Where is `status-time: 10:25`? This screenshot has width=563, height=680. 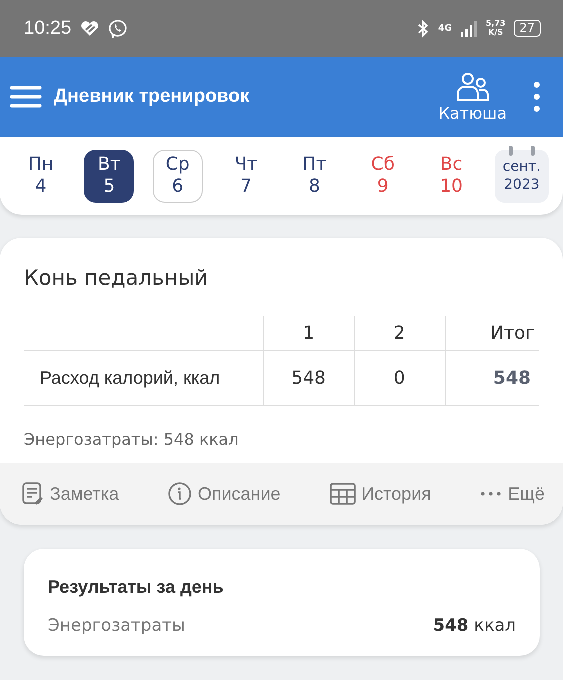
status-time: 10:25 is located at coordinates (48, 29).